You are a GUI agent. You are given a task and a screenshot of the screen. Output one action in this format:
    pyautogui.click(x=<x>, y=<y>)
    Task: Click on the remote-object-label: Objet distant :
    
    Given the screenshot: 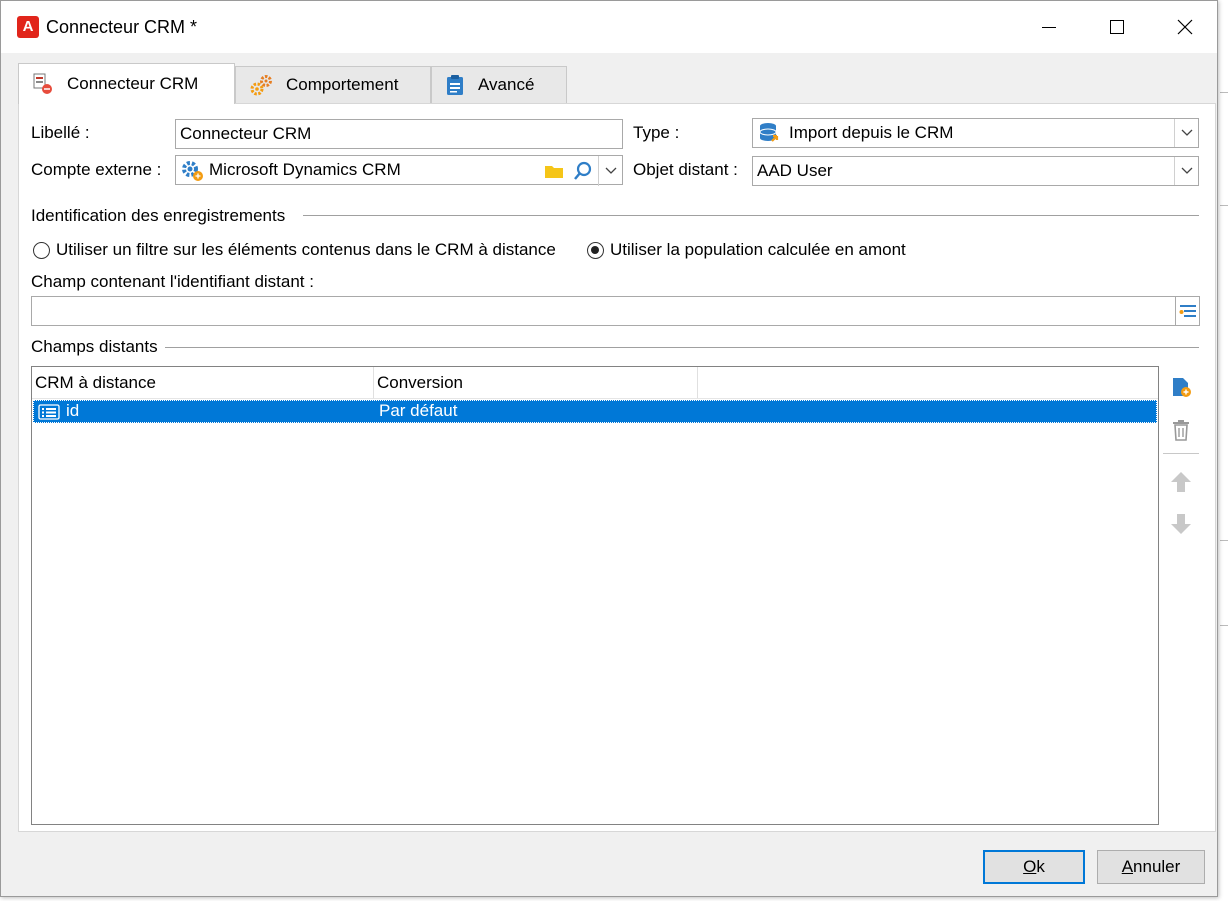 What is the action you would take?
    pyautogui.click(x=685, y=169)
    